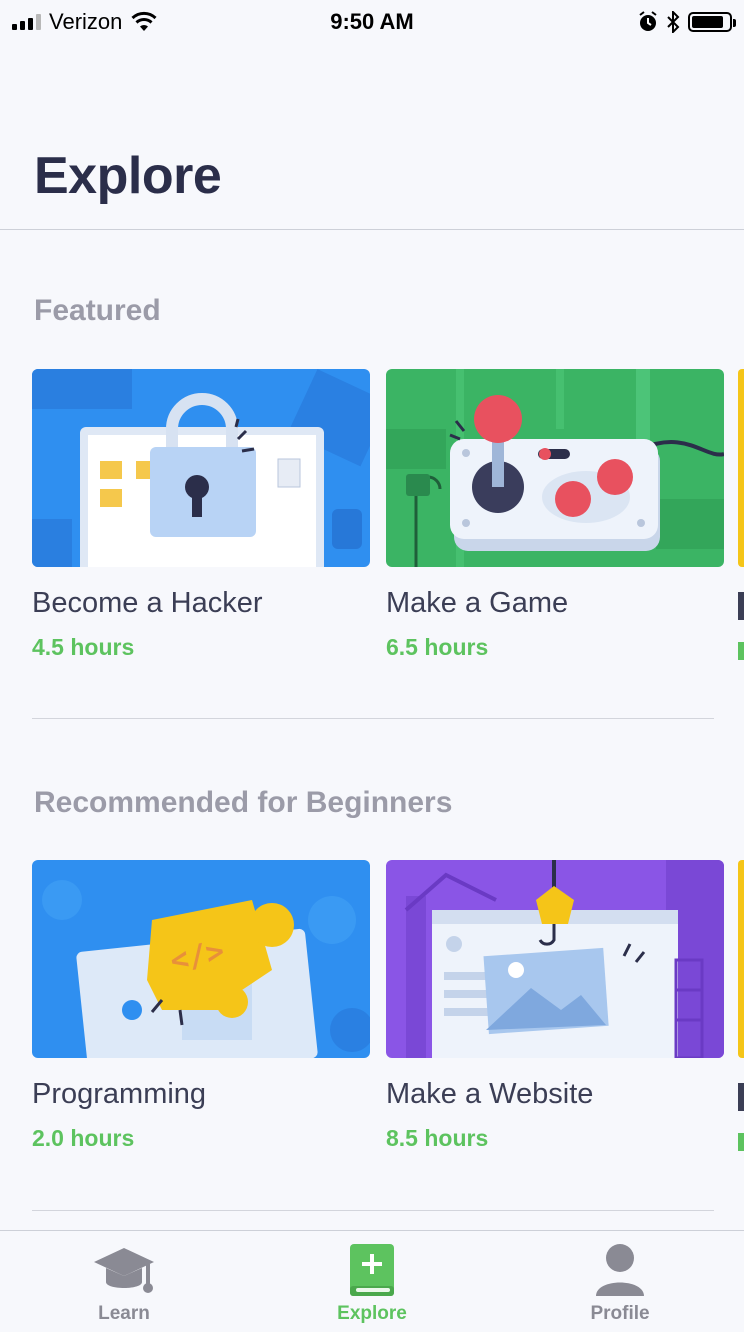 This screenshot has width=744, height=1332. What do you see at coordinates (673, 22) in the screenshot?
I see `bluetooth-icon` at bounding box center [673, 22].